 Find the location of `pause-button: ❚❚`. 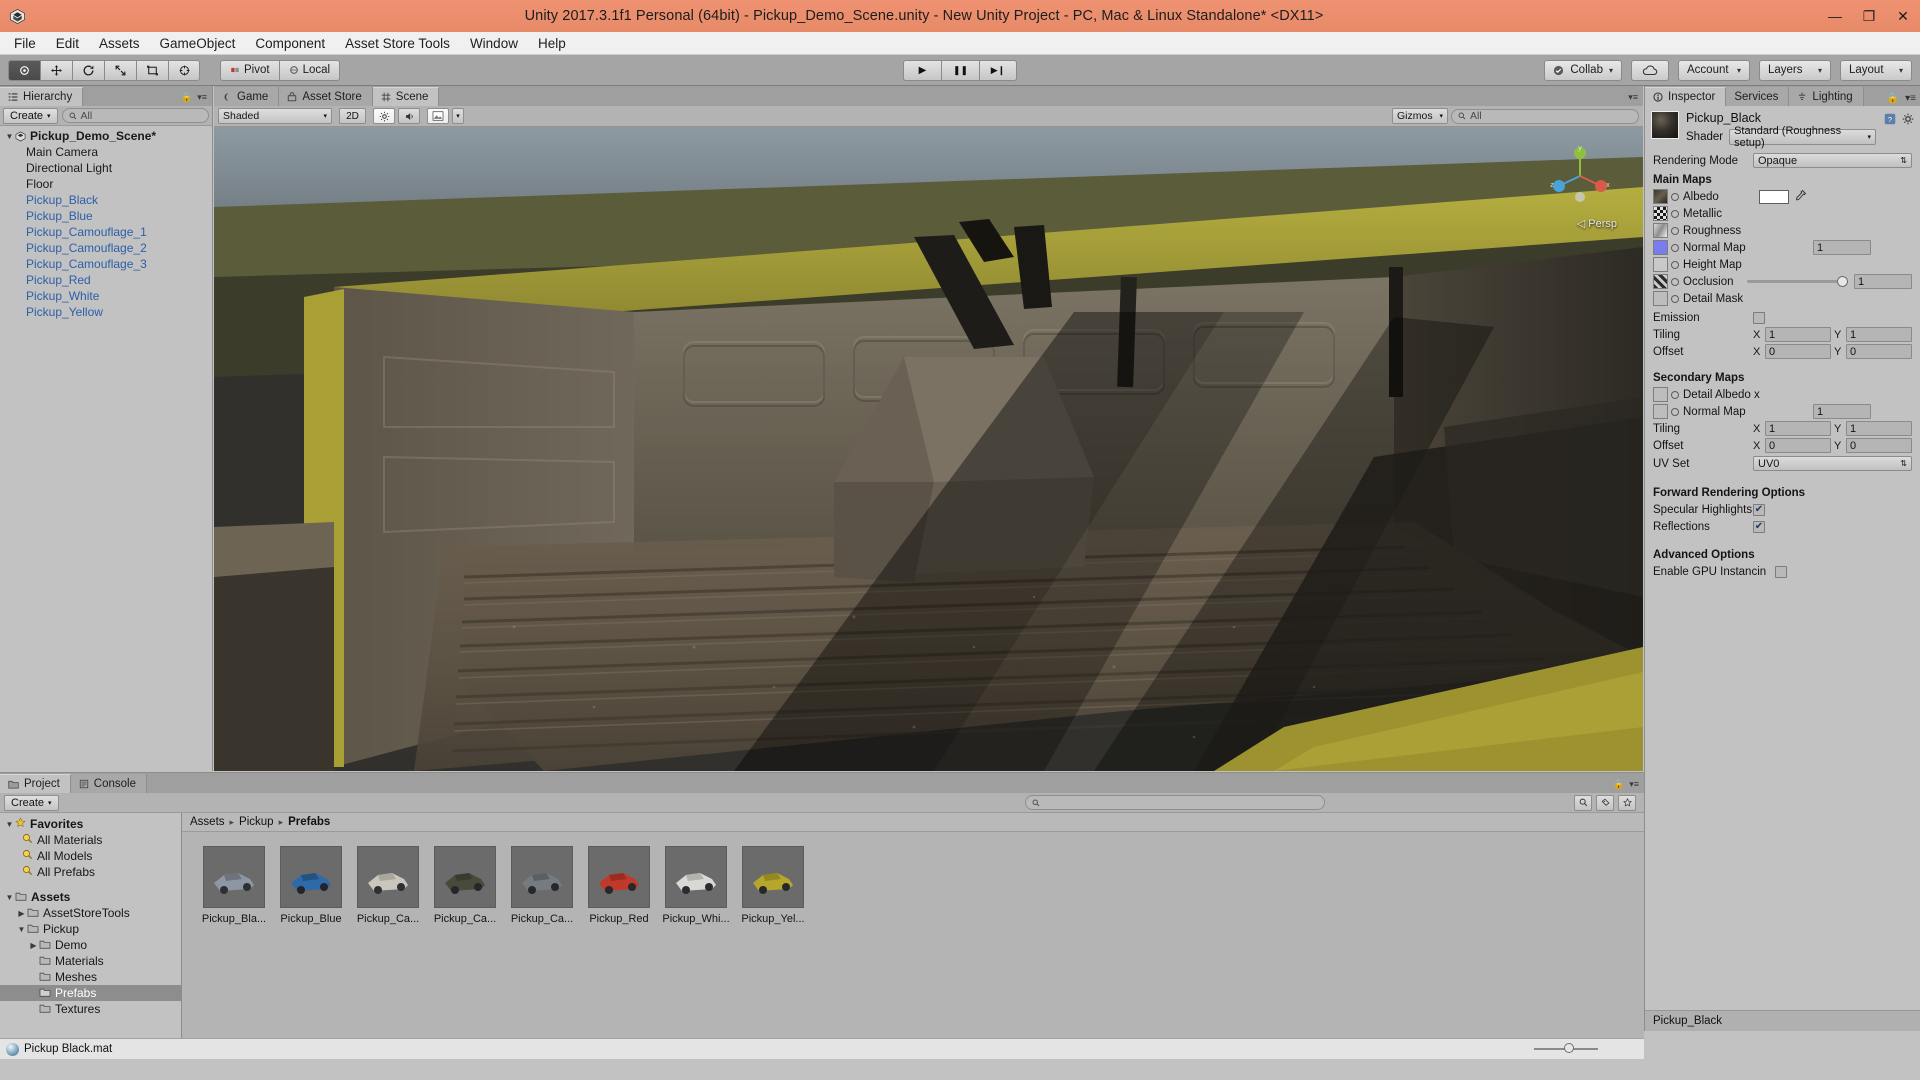

pause-button: ❚❚ is located at coordinates (960, 70).